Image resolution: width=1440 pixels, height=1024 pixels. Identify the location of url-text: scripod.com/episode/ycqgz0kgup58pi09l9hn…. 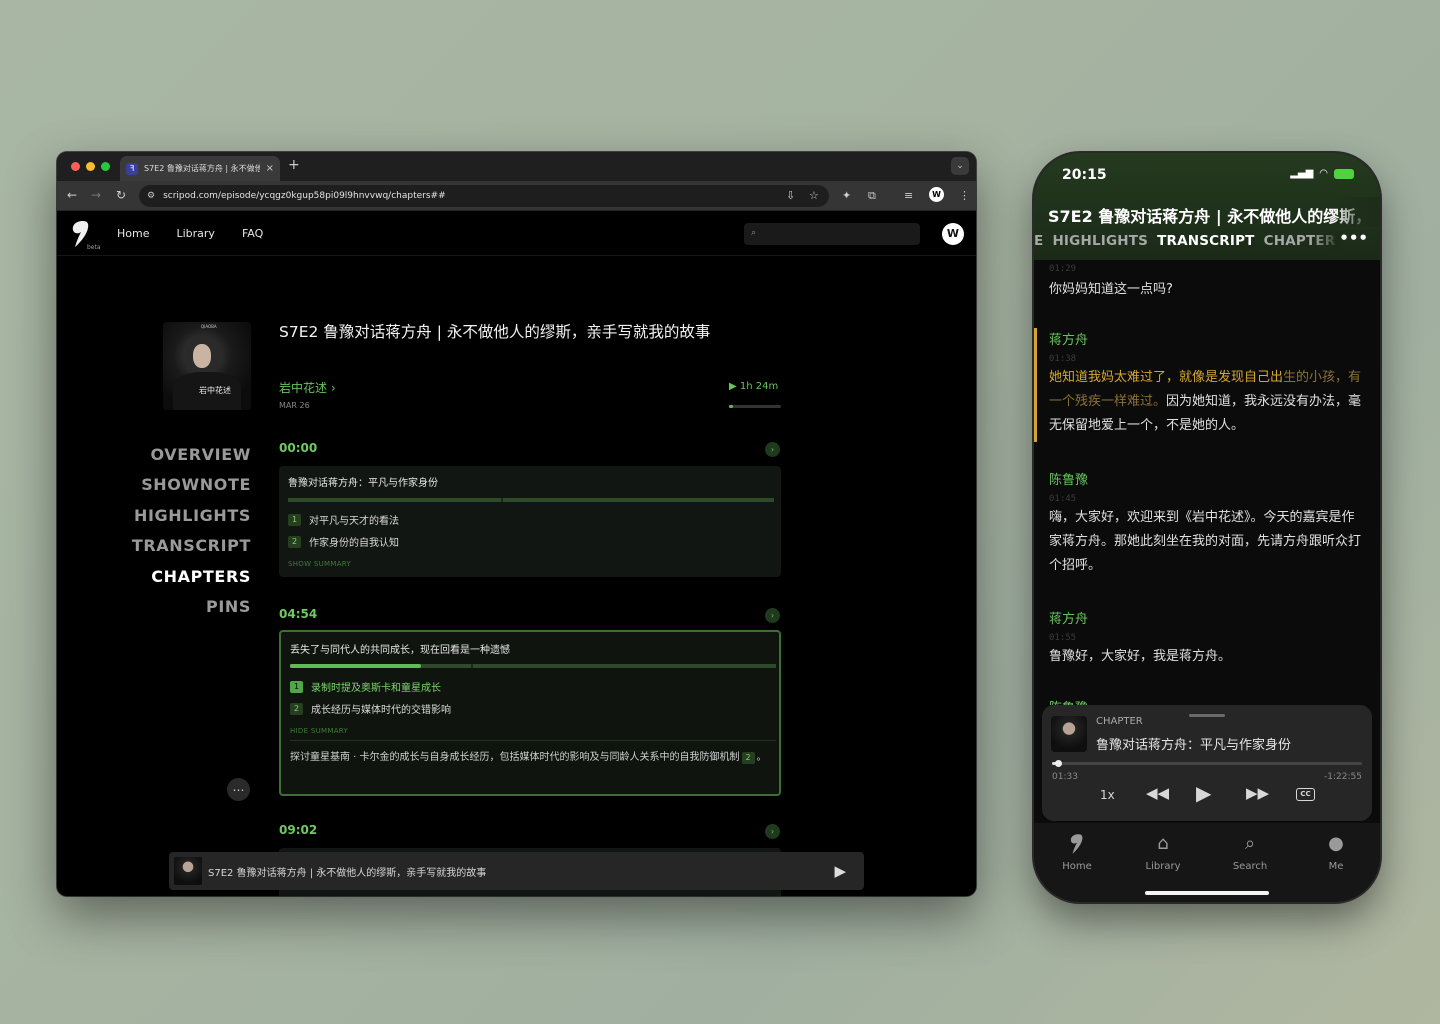
(304, 196).